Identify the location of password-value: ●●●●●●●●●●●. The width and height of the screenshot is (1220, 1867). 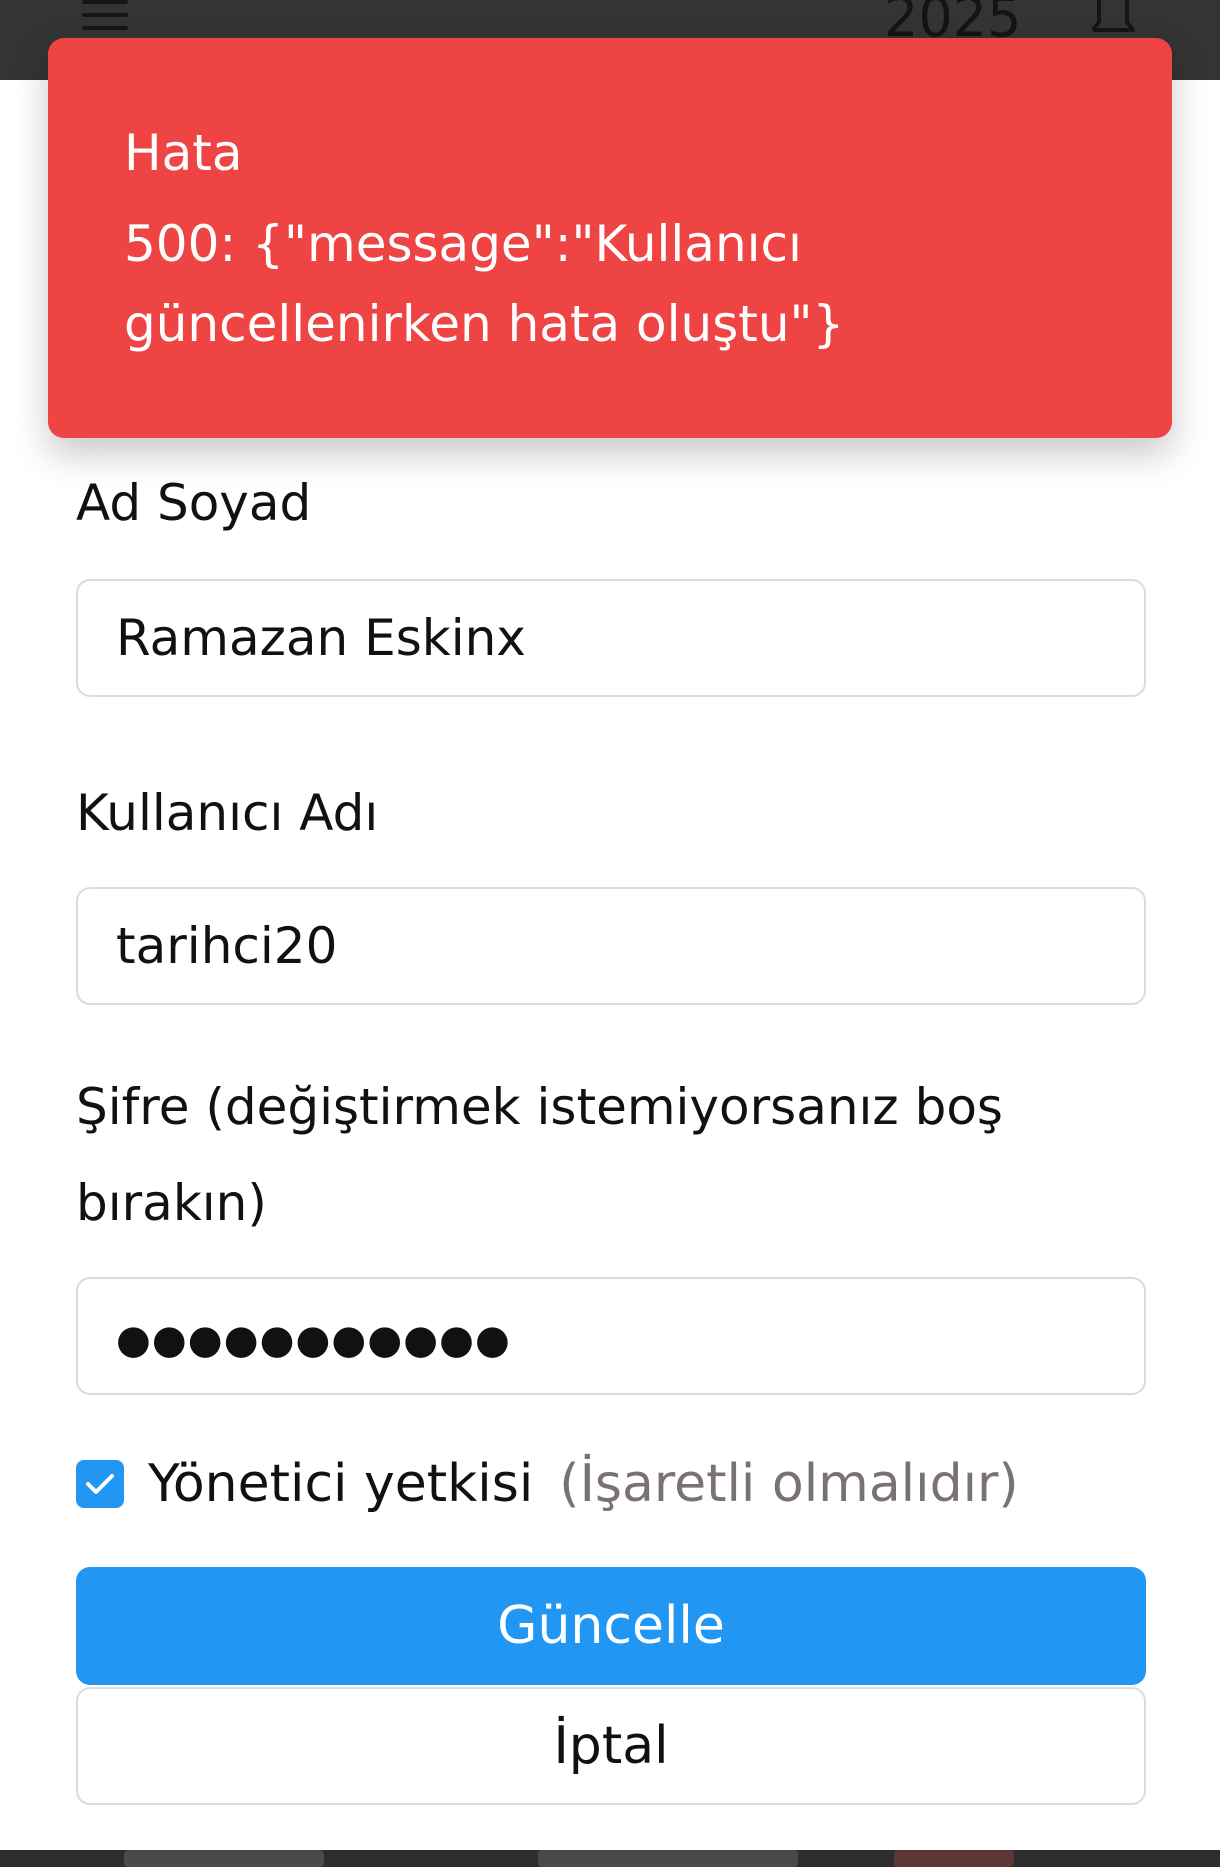
(313, 1340).